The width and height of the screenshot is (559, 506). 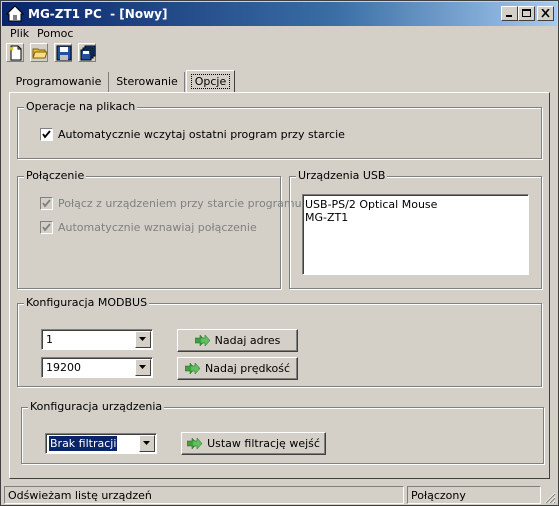 I want to click on minimize-icon, so click(x=509, y=16).